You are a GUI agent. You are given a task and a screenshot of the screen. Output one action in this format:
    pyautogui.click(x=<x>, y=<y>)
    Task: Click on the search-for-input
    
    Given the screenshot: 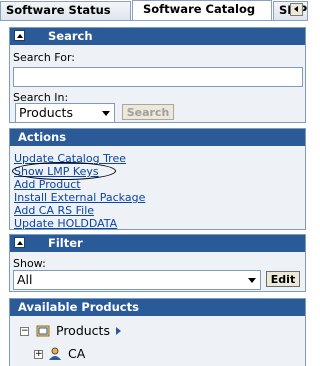 What is the action you would take?
    pyautogui.click(x=158, y=77)
    